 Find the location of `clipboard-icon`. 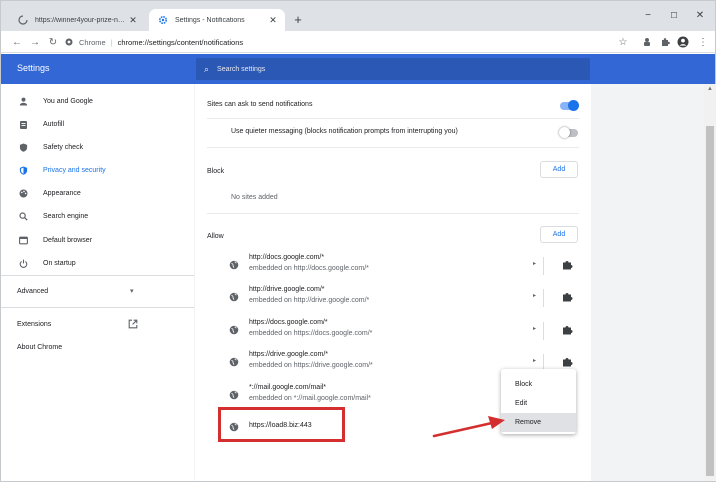

clipboard-icon is located at coordinates (23, 124).